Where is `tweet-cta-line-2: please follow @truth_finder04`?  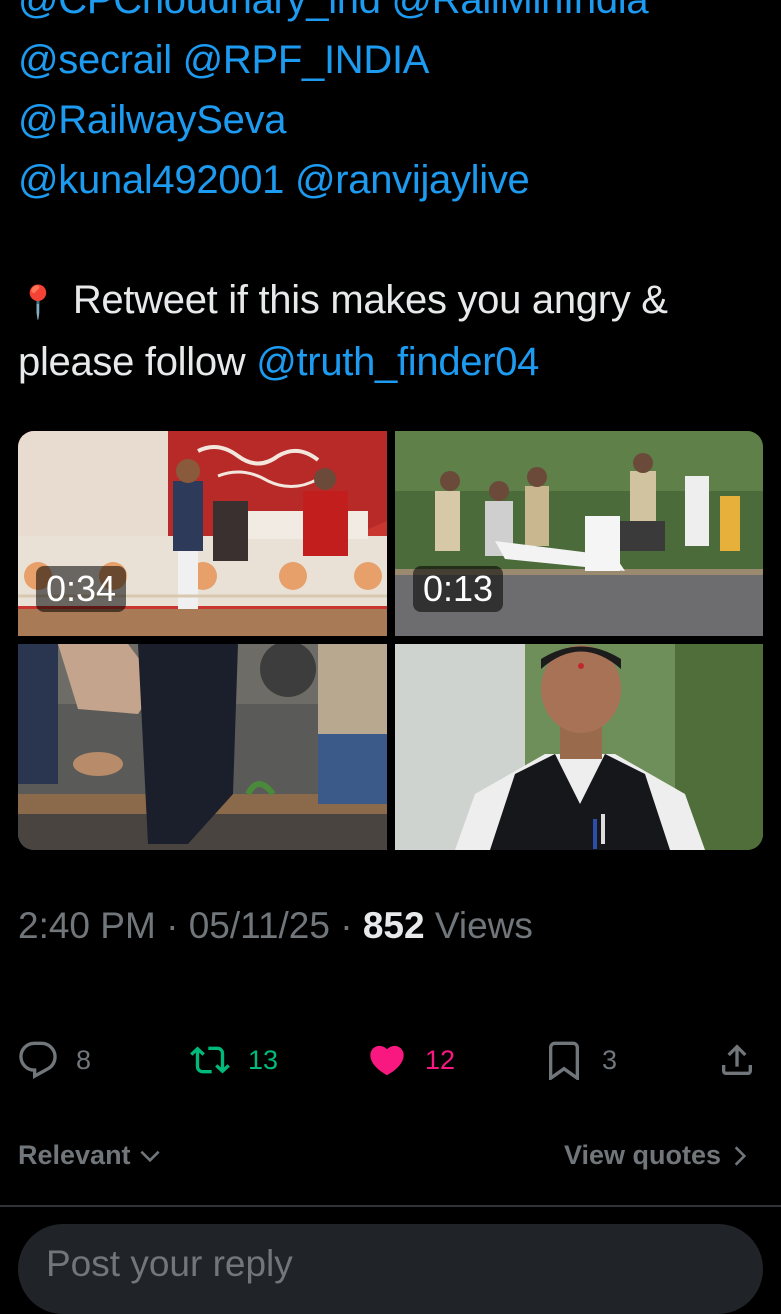
tweet-cta-line-2: please follow @truth_finder04 is located at coordinates (393, 362).